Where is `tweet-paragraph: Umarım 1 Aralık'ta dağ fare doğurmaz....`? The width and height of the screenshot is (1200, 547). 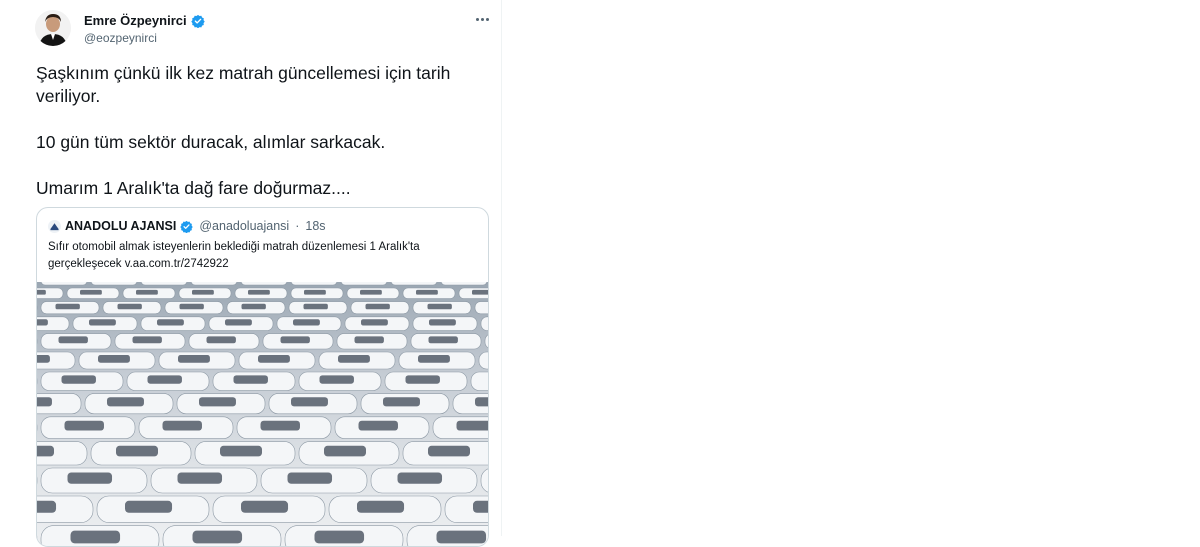 tweet-paragraph: Umarım 1 Aralık'ta dağ fare doğurmaz.... is located at coordinates (193, 188).